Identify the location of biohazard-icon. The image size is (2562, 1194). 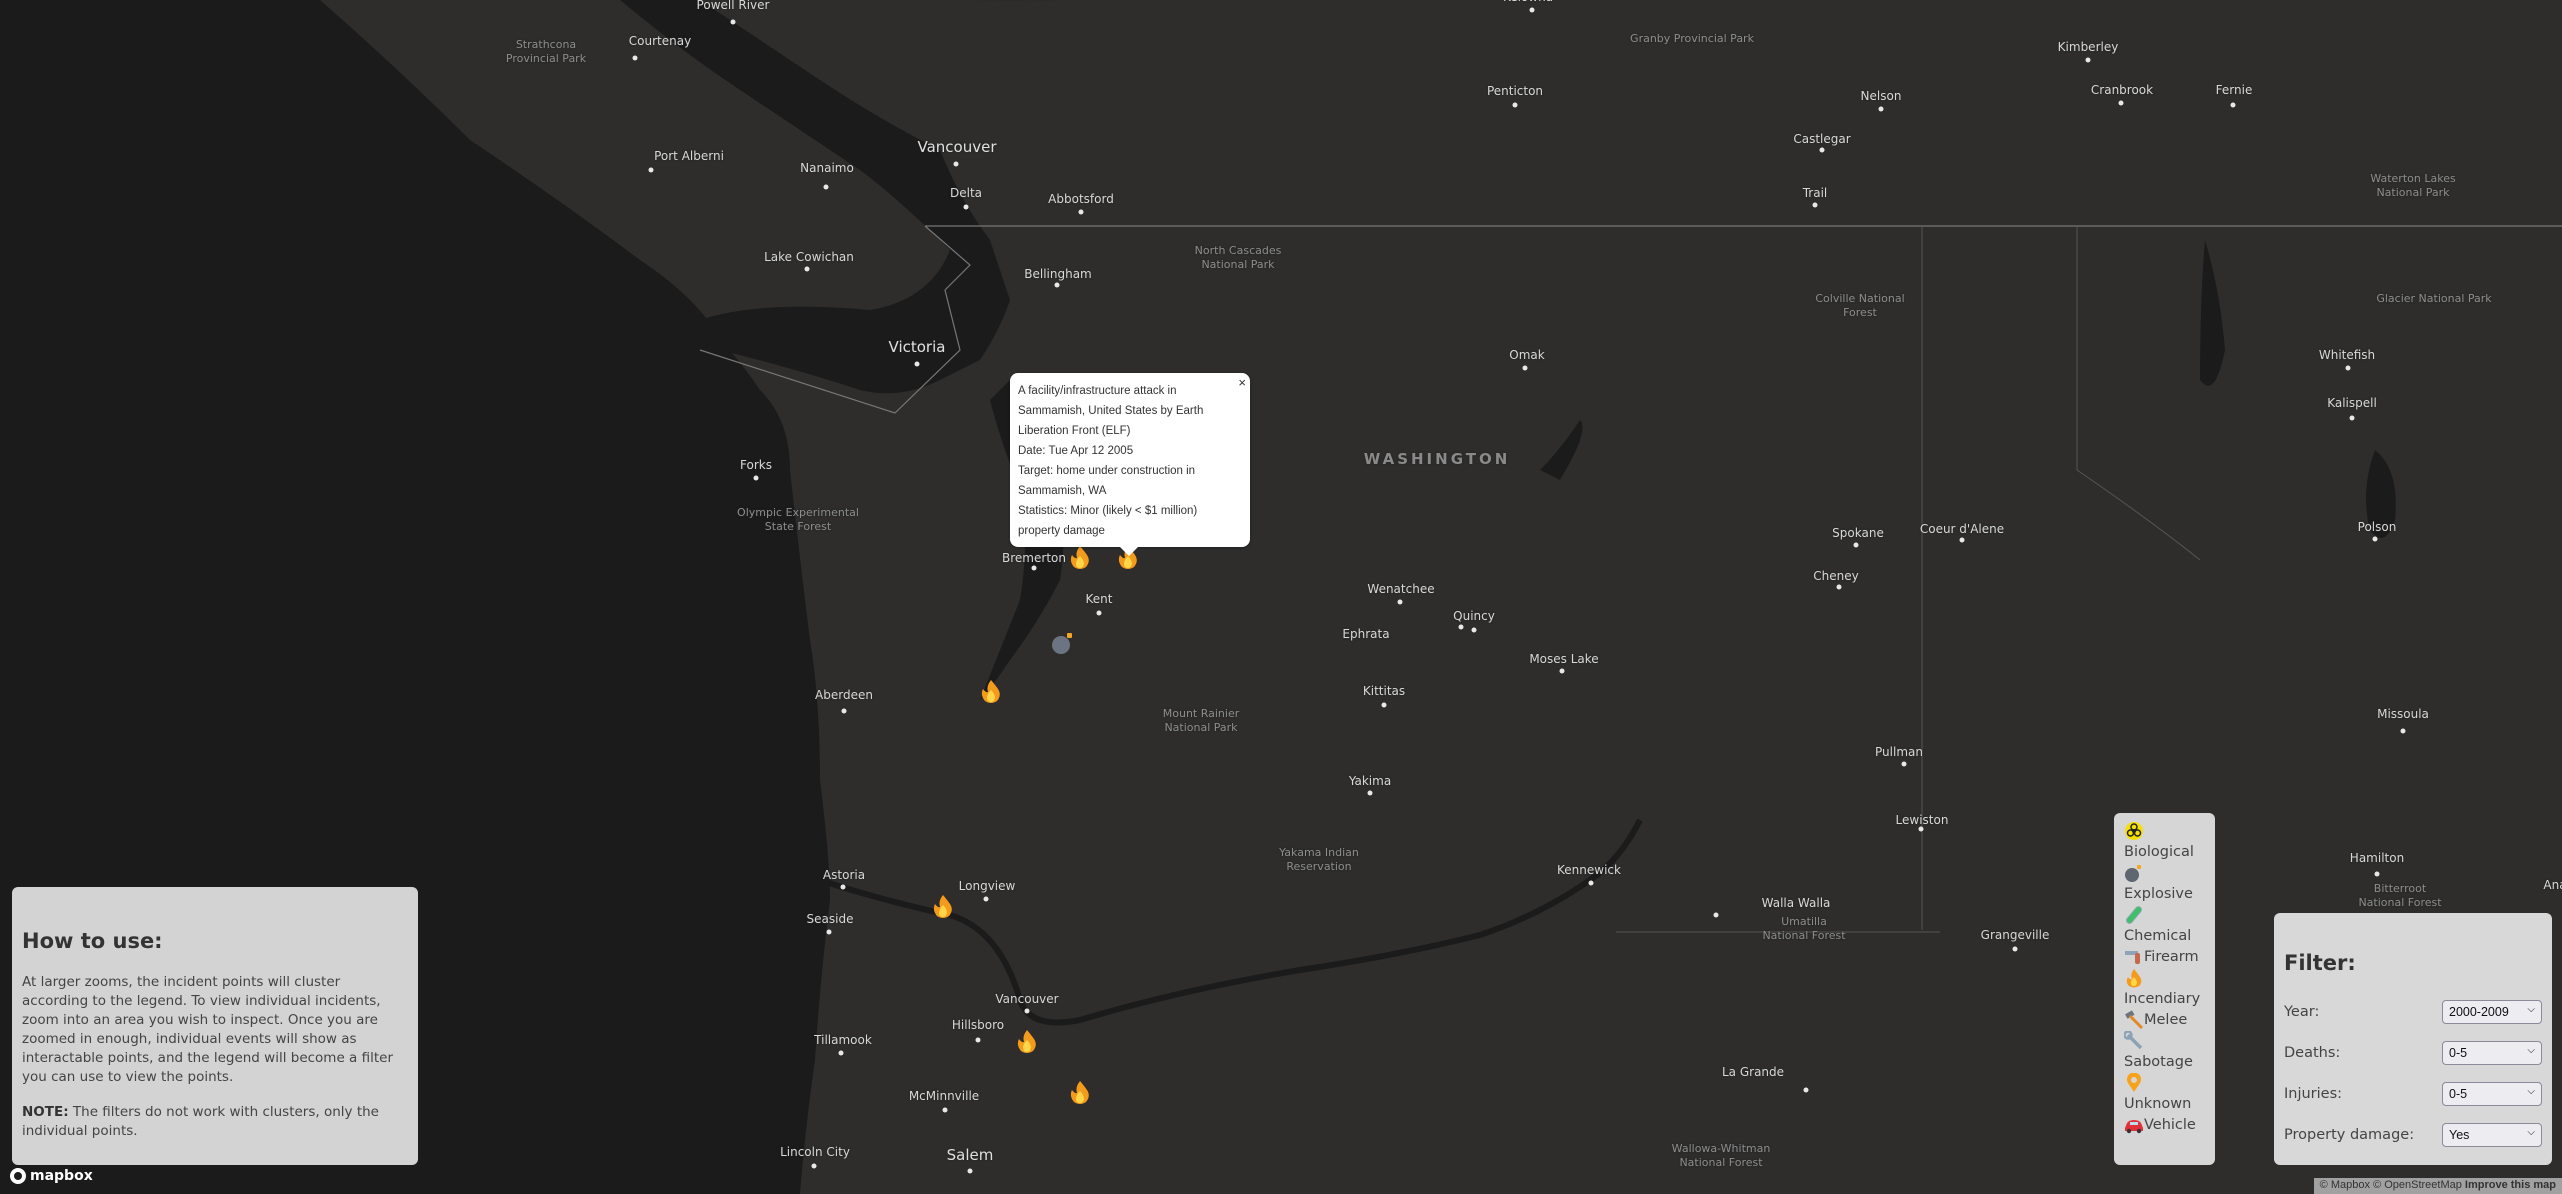
(2134, 831).